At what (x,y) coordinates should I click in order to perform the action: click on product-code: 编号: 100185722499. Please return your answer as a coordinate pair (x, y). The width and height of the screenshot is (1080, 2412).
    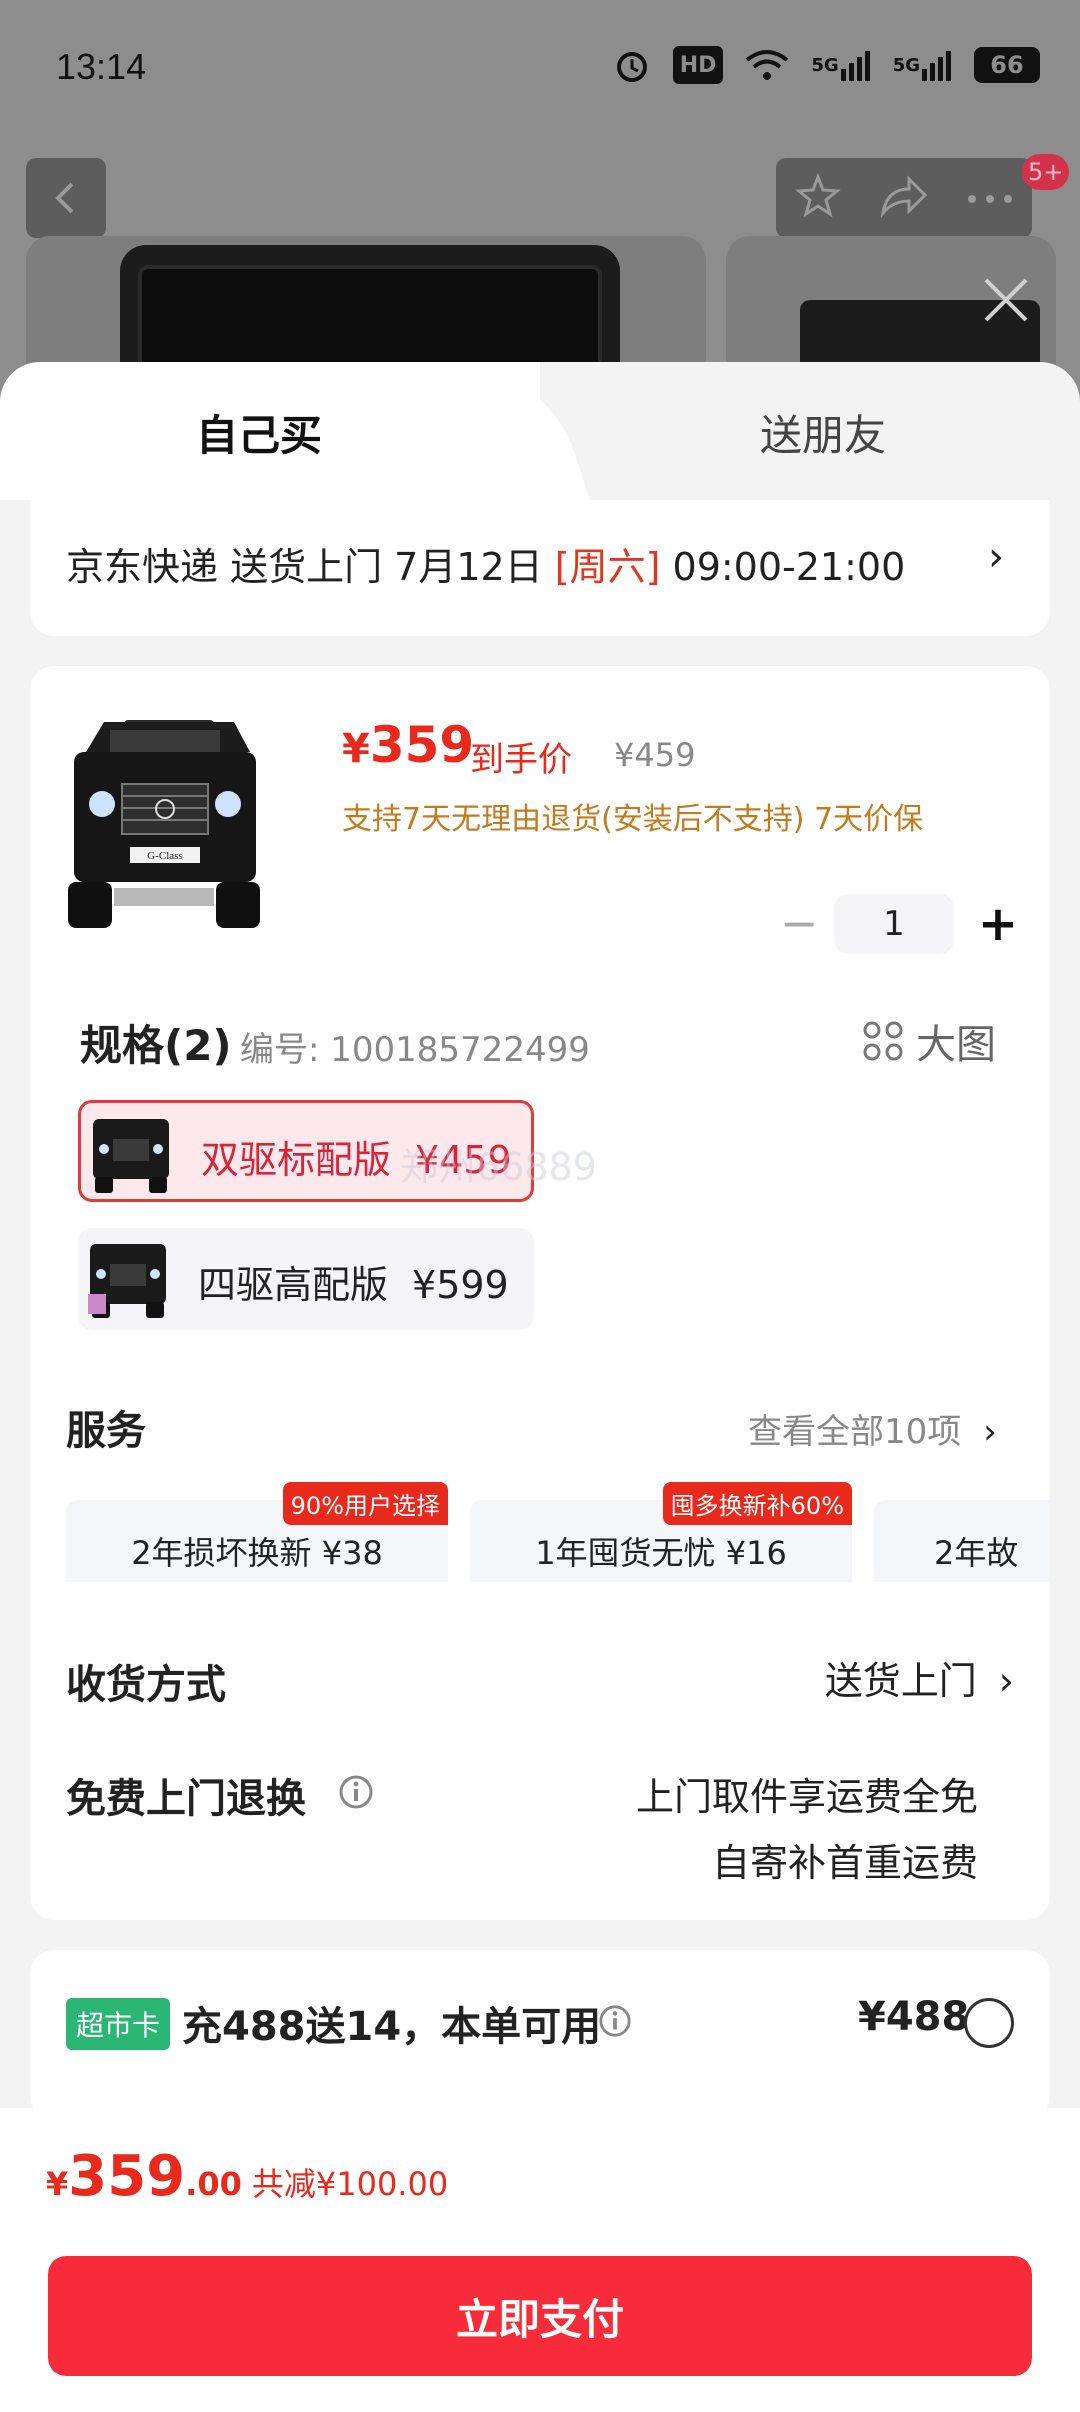
    Looking at the image, I should click on (415, 1050).